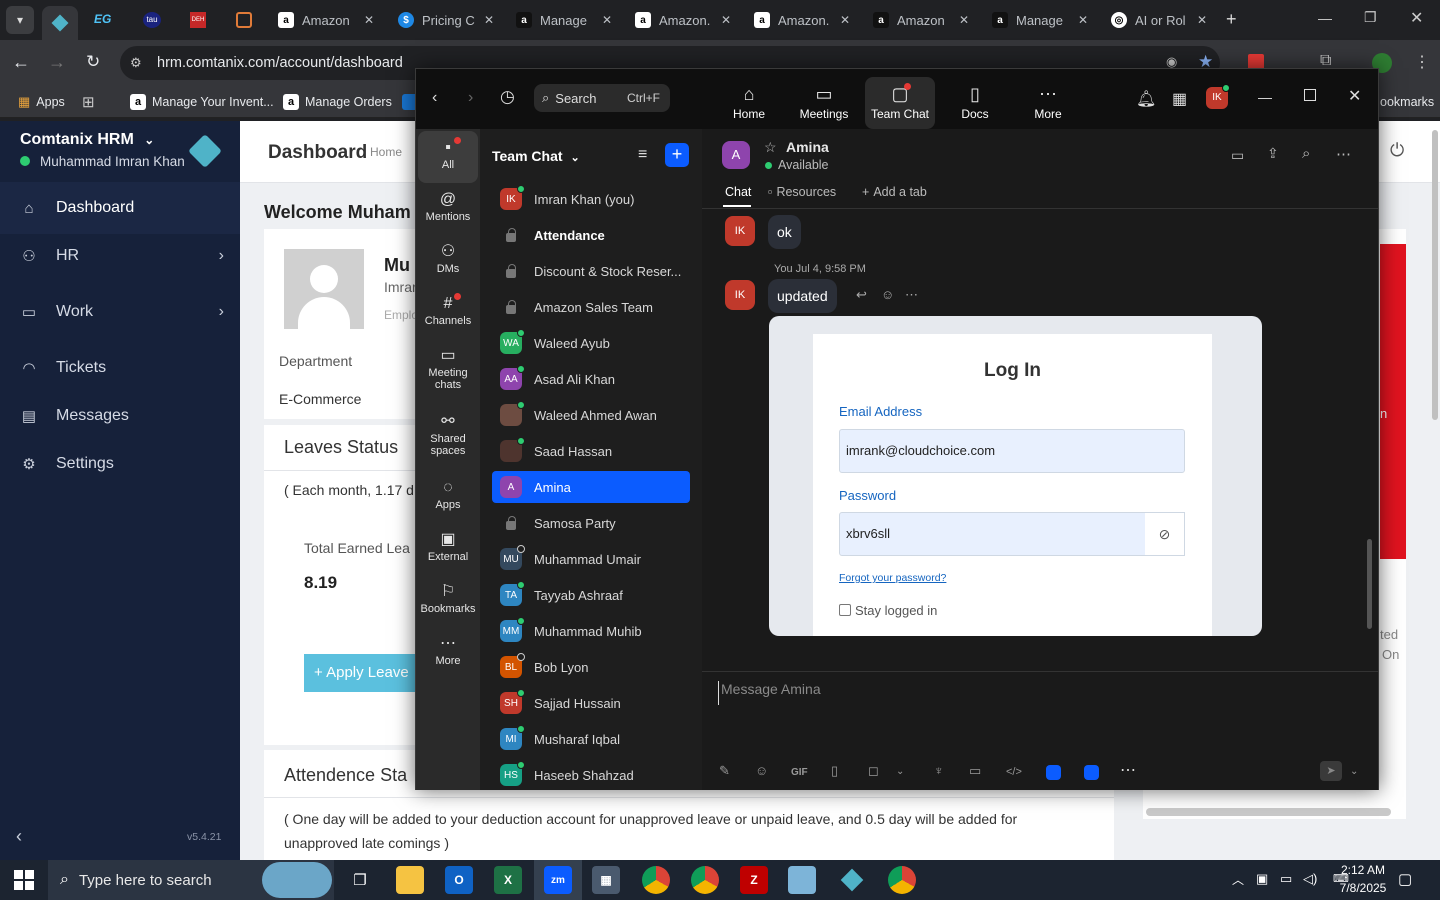  What do you see at coordinates (802, 20) in the screenshot?
I see `tab-amazon-3: a Amazon. ✕` at bounding box center [802, 20].